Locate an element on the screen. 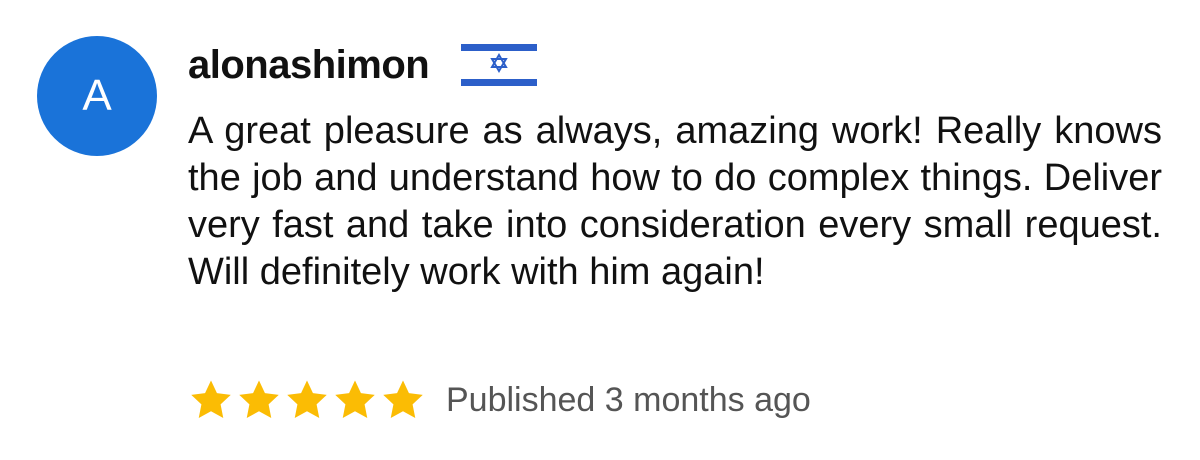 The height and width of the screenshot is (460, 1200). avatar-letter: A is located at coordinates (97, 95).